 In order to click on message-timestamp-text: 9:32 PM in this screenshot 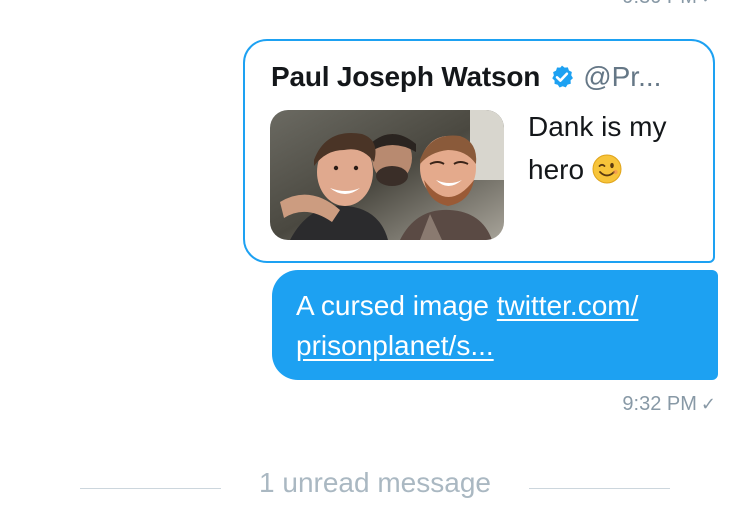, I will do `click(659, 404)`.